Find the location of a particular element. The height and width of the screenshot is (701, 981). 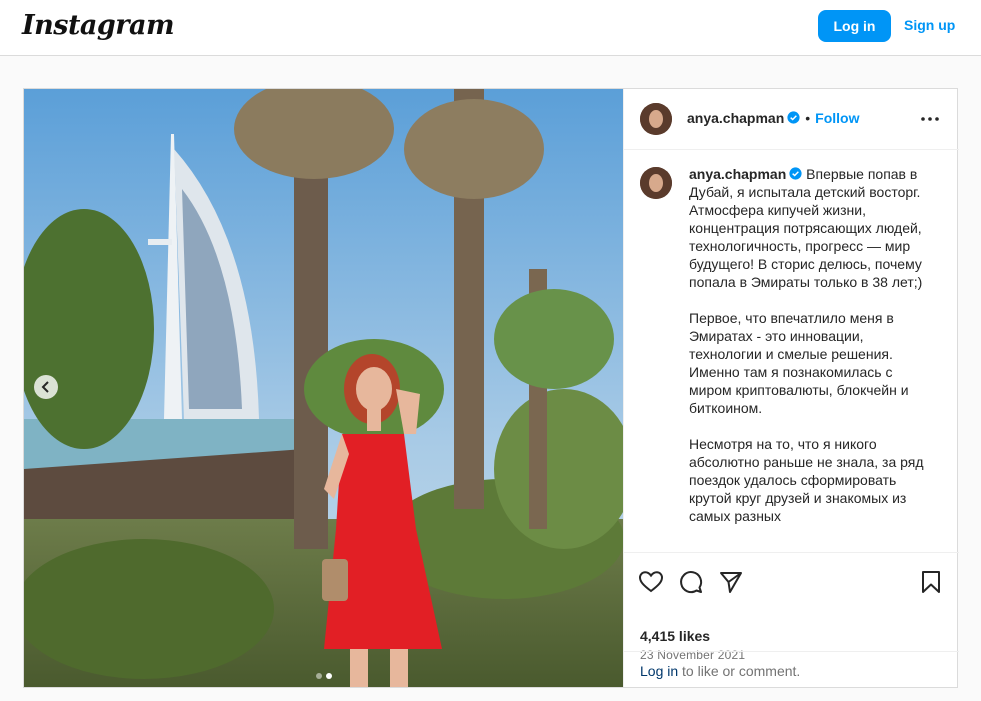

instagram-logo: Instagram is located at coordinates (98, 25).